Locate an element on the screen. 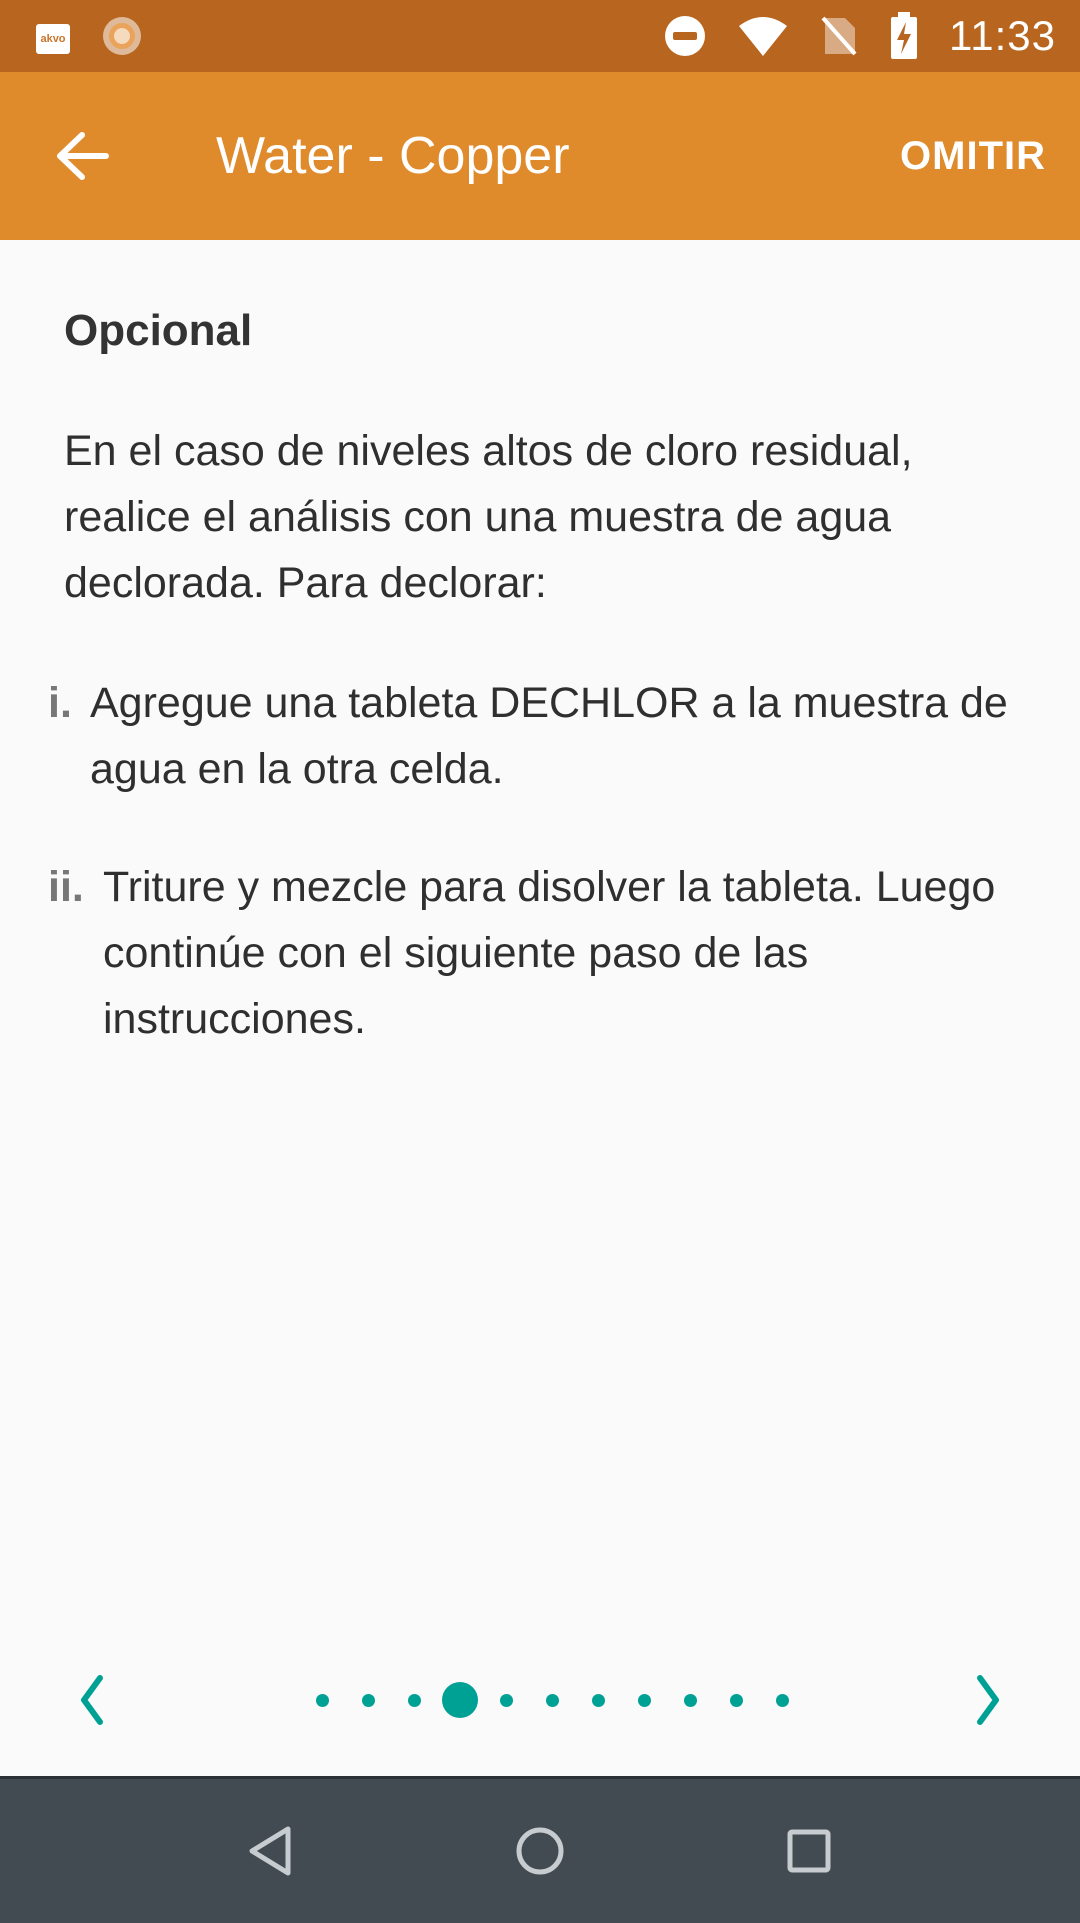  triangle-back-icon is located at coordinates (270, 1851).